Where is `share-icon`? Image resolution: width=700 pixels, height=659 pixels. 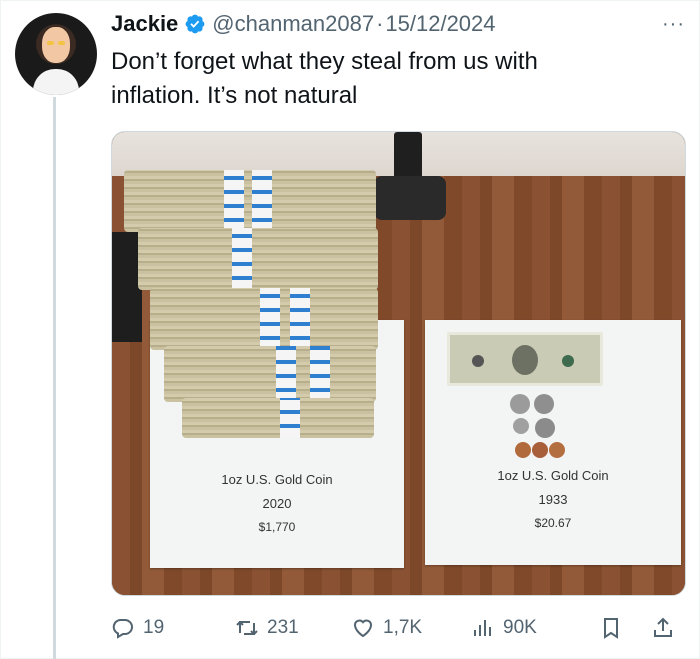
share-icon is located at coordinates (663, 627).